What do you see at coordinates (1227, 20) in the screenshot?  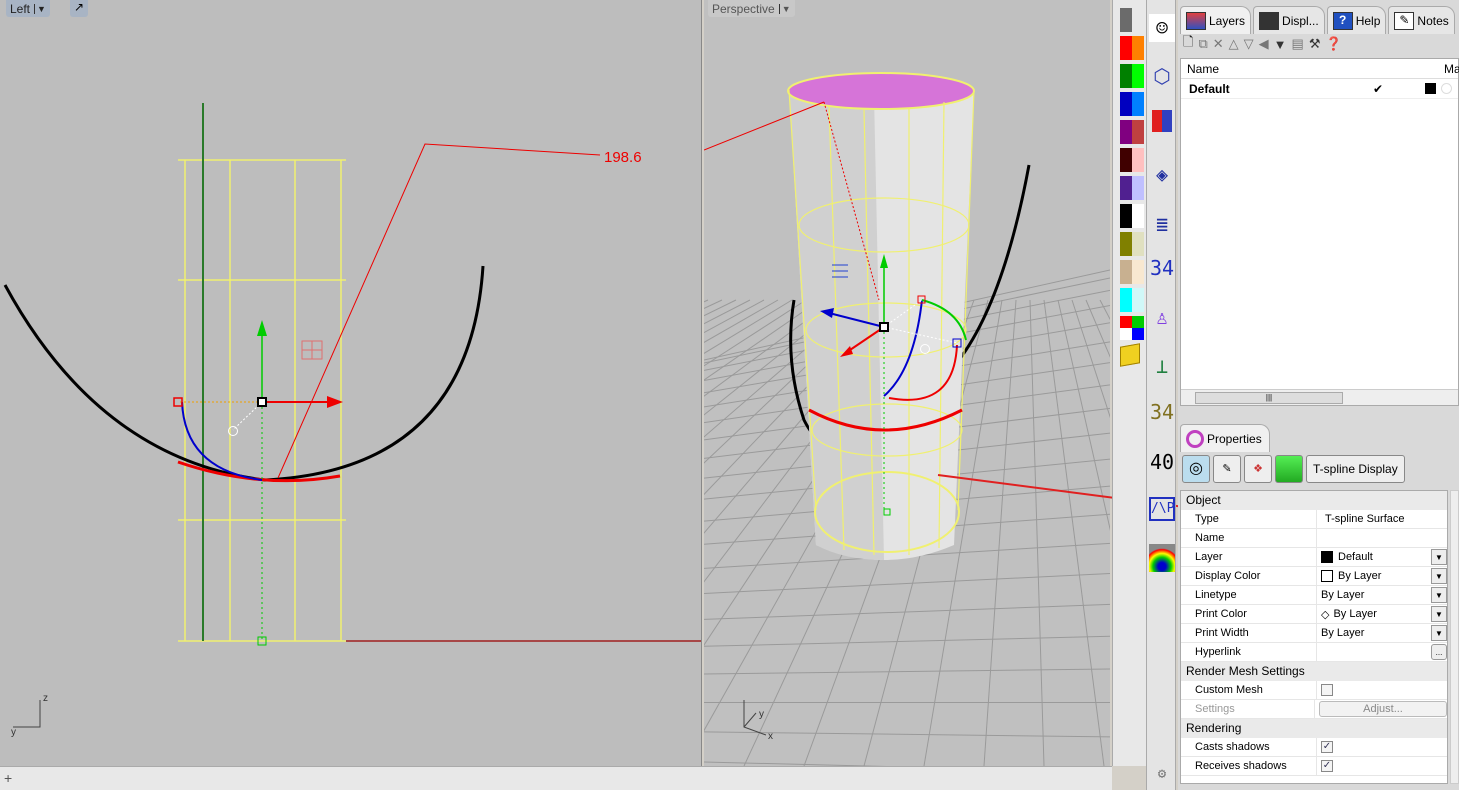 I see `tab-label: Layers` at bounding box center [1227, 20].